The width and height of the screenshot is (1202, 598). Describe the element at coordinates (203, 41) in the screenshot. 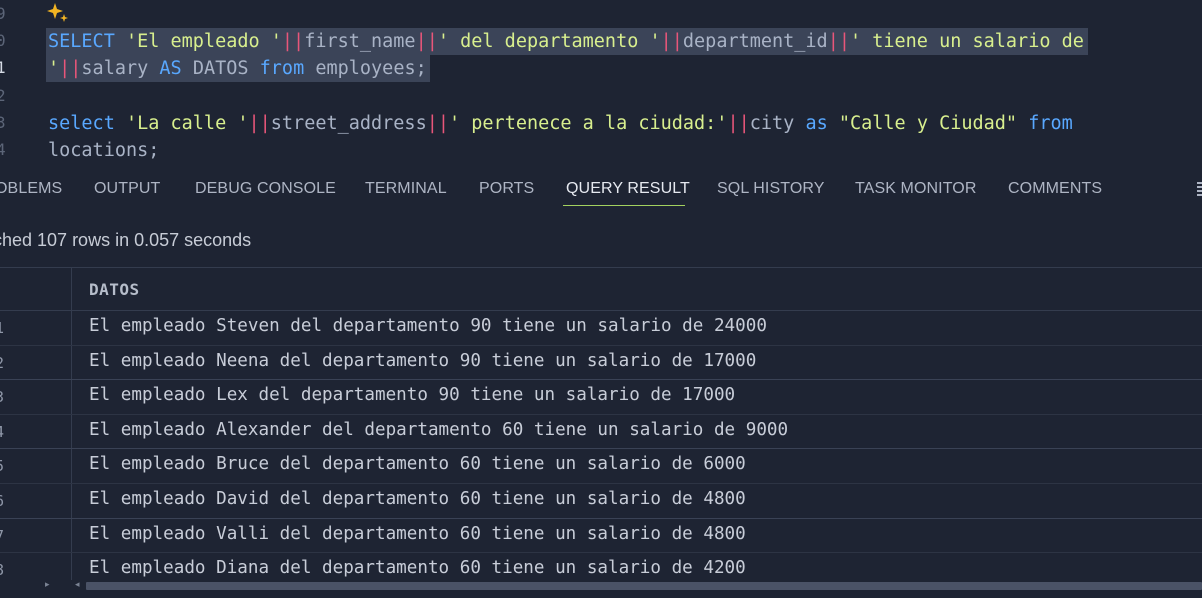

I see `string-literal: 'El empleado '` at that location.